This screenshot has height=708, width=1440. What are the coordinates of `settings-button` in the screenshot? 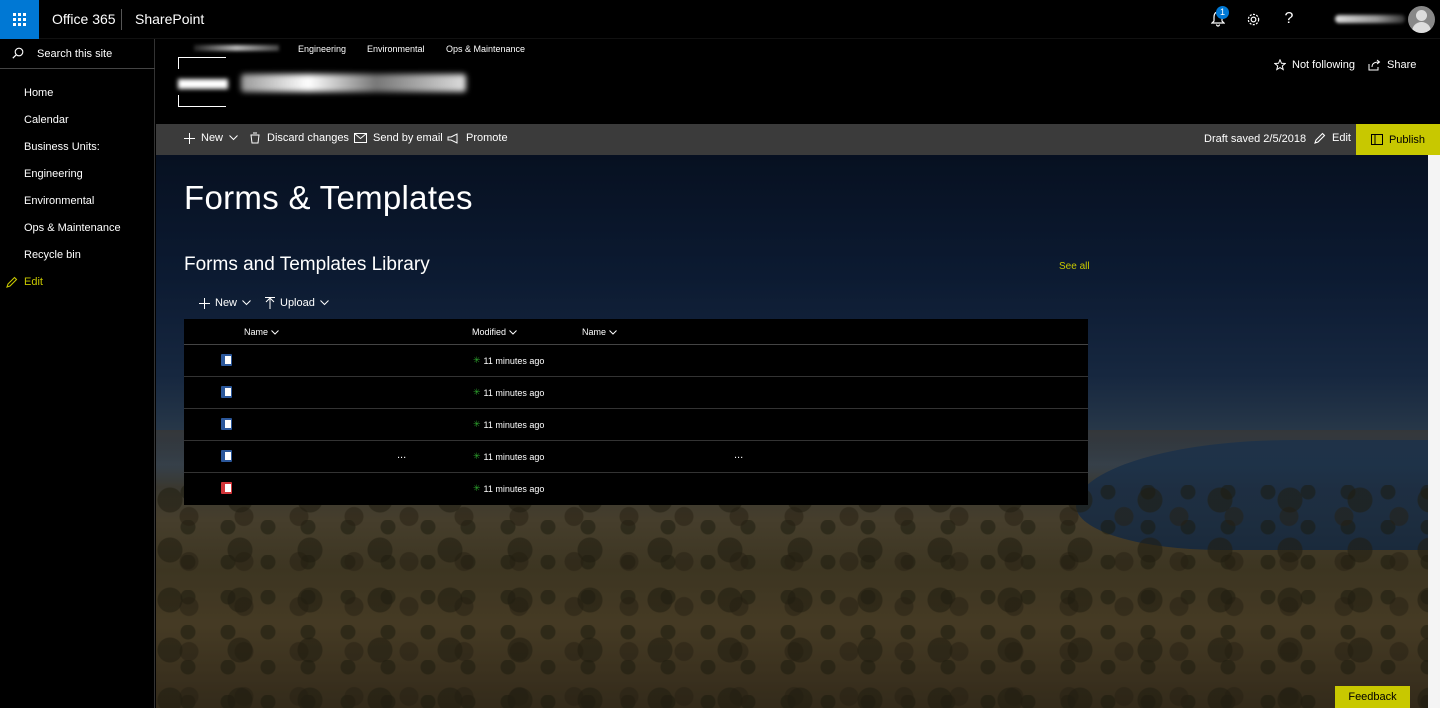 It's located at (1253, 19).